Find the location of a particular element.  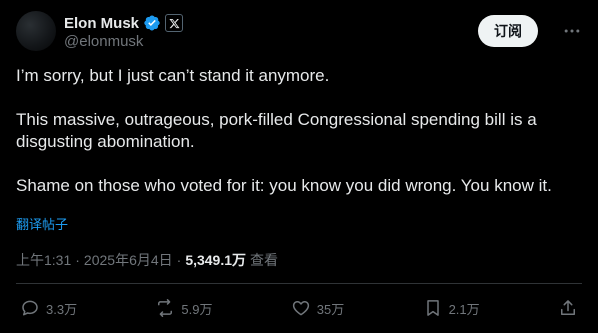

x-logo-icon is located at coordinates (174, 23).